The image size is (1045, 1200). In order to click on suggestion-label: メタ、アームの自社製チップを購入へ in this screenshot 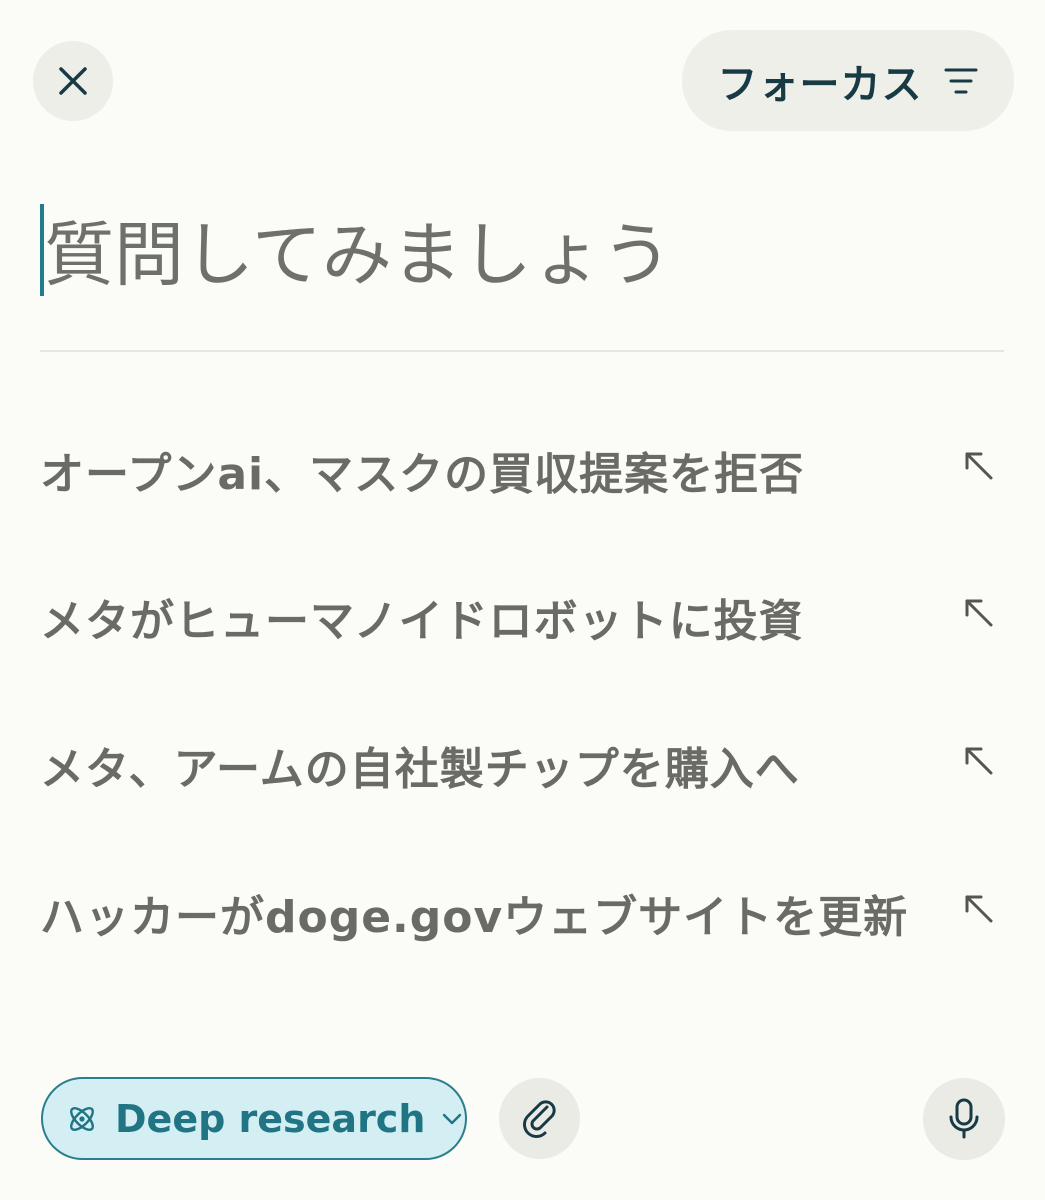, I will do `click(420, 769)`.